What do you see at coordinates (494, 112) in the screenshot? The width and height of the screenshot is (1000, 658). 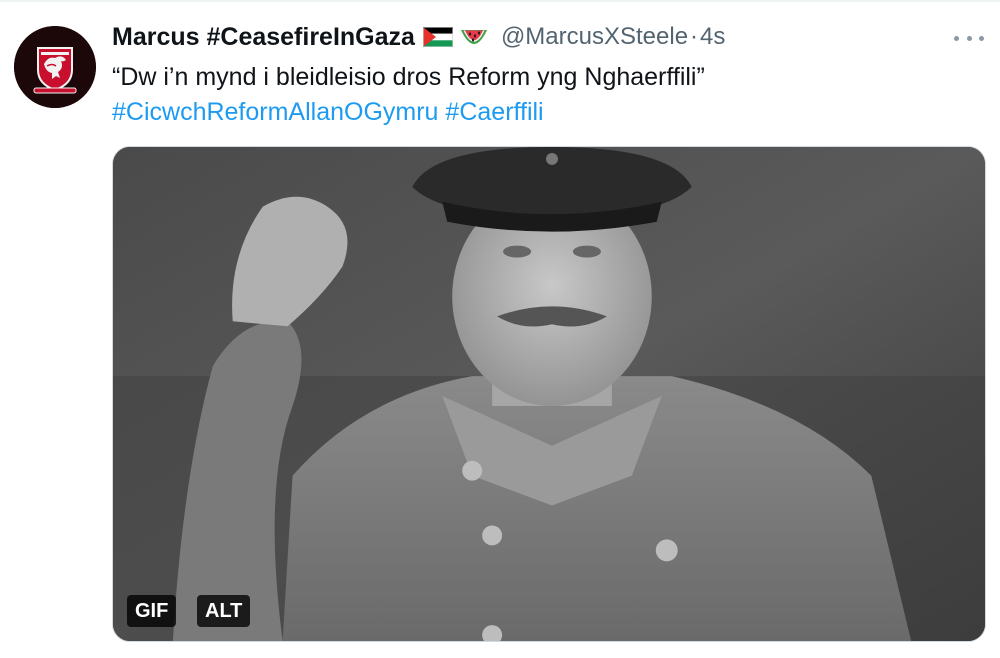 I see `hashtag-link: #Caerffili` at bounding box center [494, 112].